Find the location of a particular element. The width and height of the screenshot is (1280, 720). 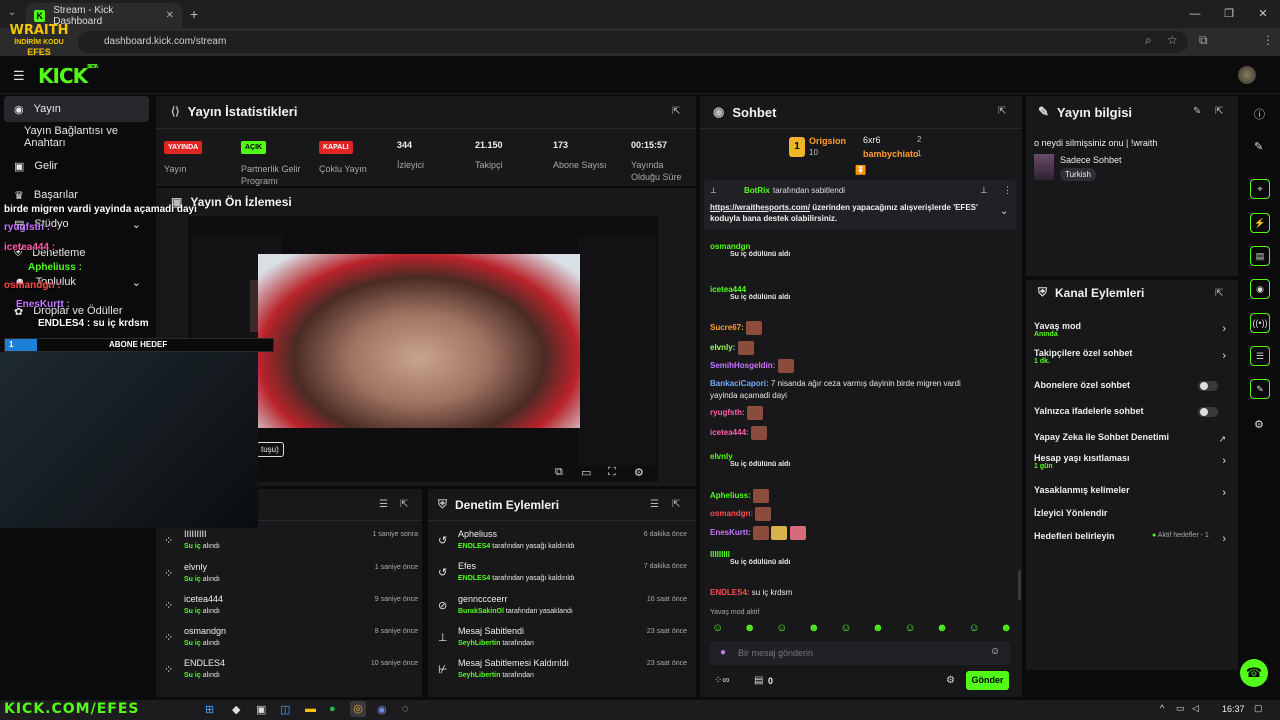

chat-scrollbar is located at coordinates (1019, 585).